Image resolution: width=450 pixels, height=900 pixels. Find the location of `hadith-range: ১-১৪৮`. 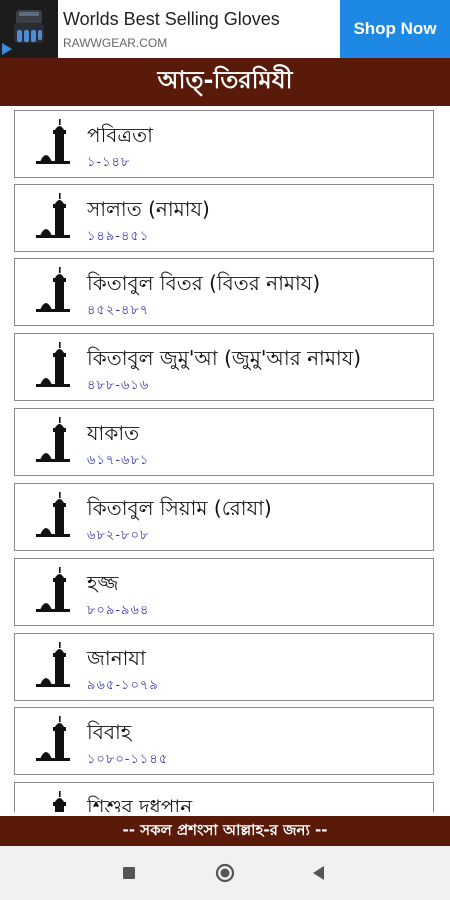

hadith-range: ১-১৪৮ is located at coordinates (109, 162).